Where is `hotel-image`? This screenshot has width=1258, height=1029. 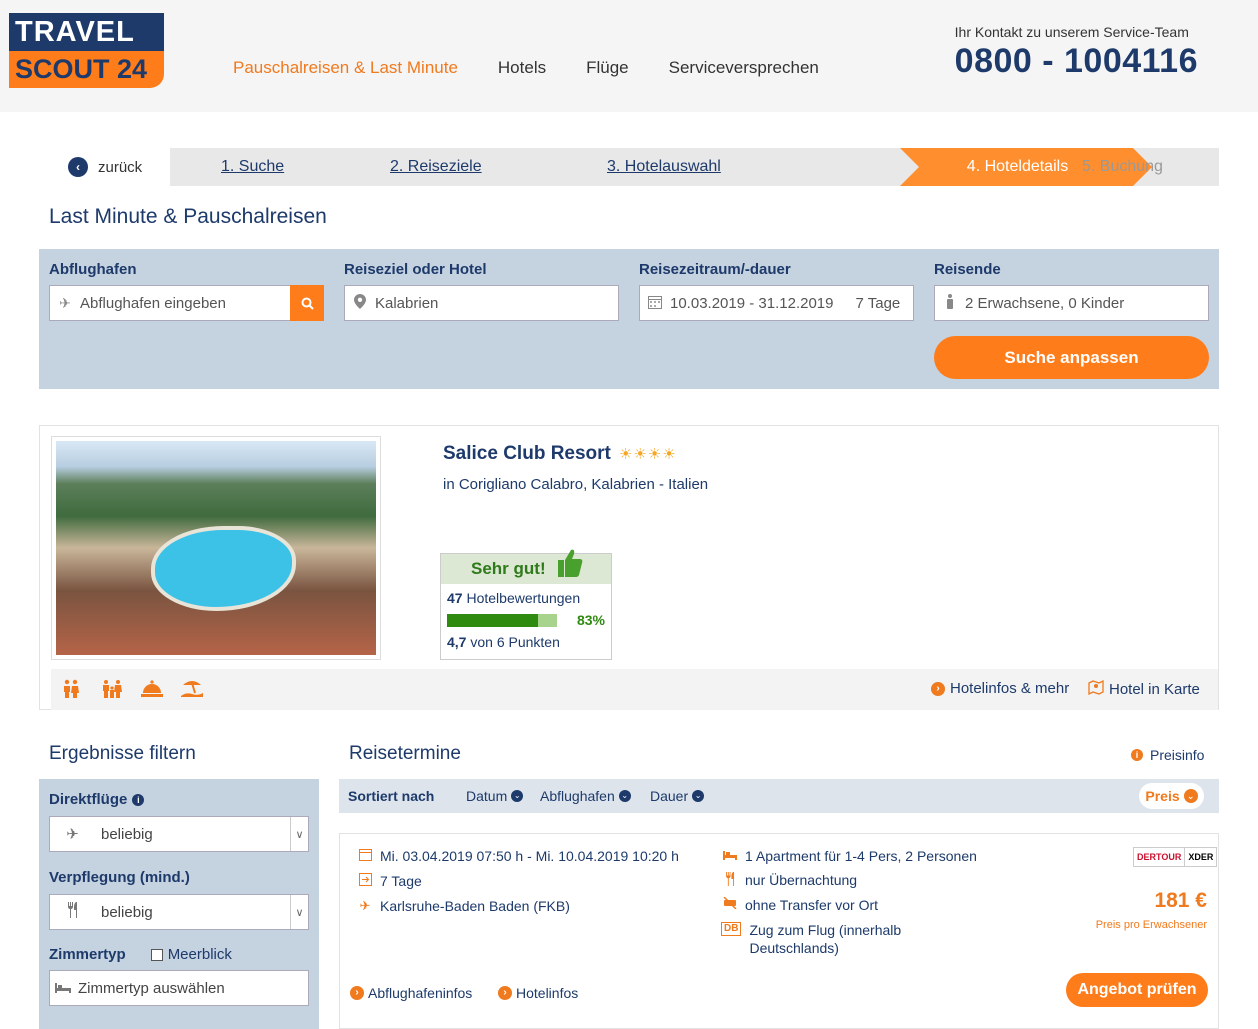 hotel-image is located at coordinates (216, 548).